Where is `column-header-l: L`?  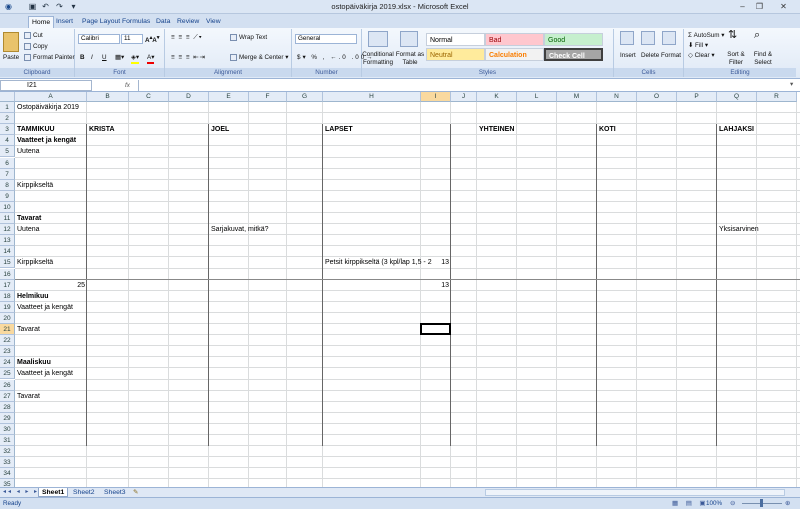
column-header-l: L is located at coordinates (537, 97).